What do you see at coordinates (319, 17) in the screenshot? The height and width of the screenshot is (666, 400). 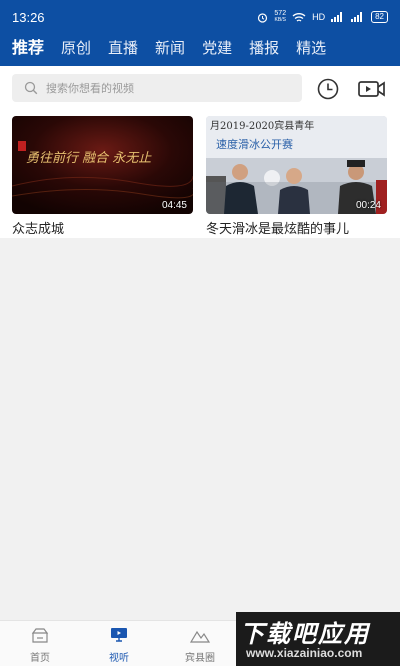 I see `hd-indicator: HD` at bounding box center [319, 17].